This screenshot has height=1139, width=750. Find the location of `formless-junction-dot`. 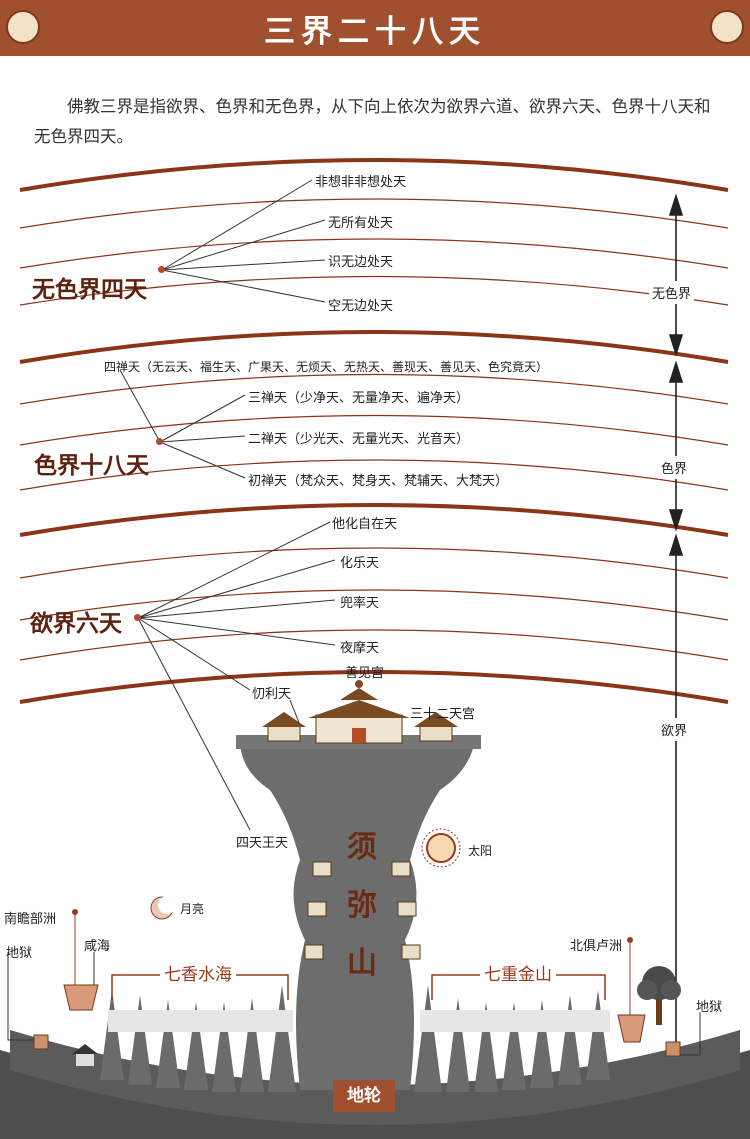

formless-junction-dot is located at coordinates (161, 269).